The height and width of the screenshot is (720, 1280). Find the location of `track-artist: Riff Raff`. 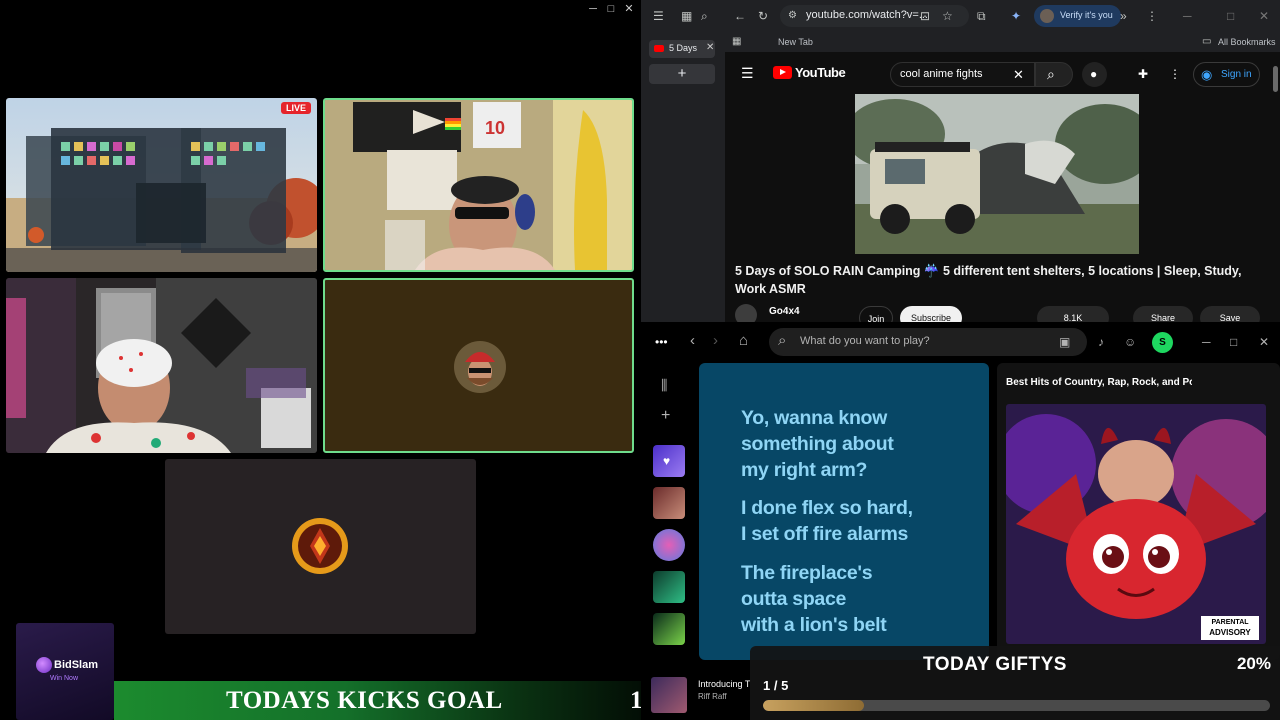

track-artist: Riff Raff is located at coordinates (712, 696).